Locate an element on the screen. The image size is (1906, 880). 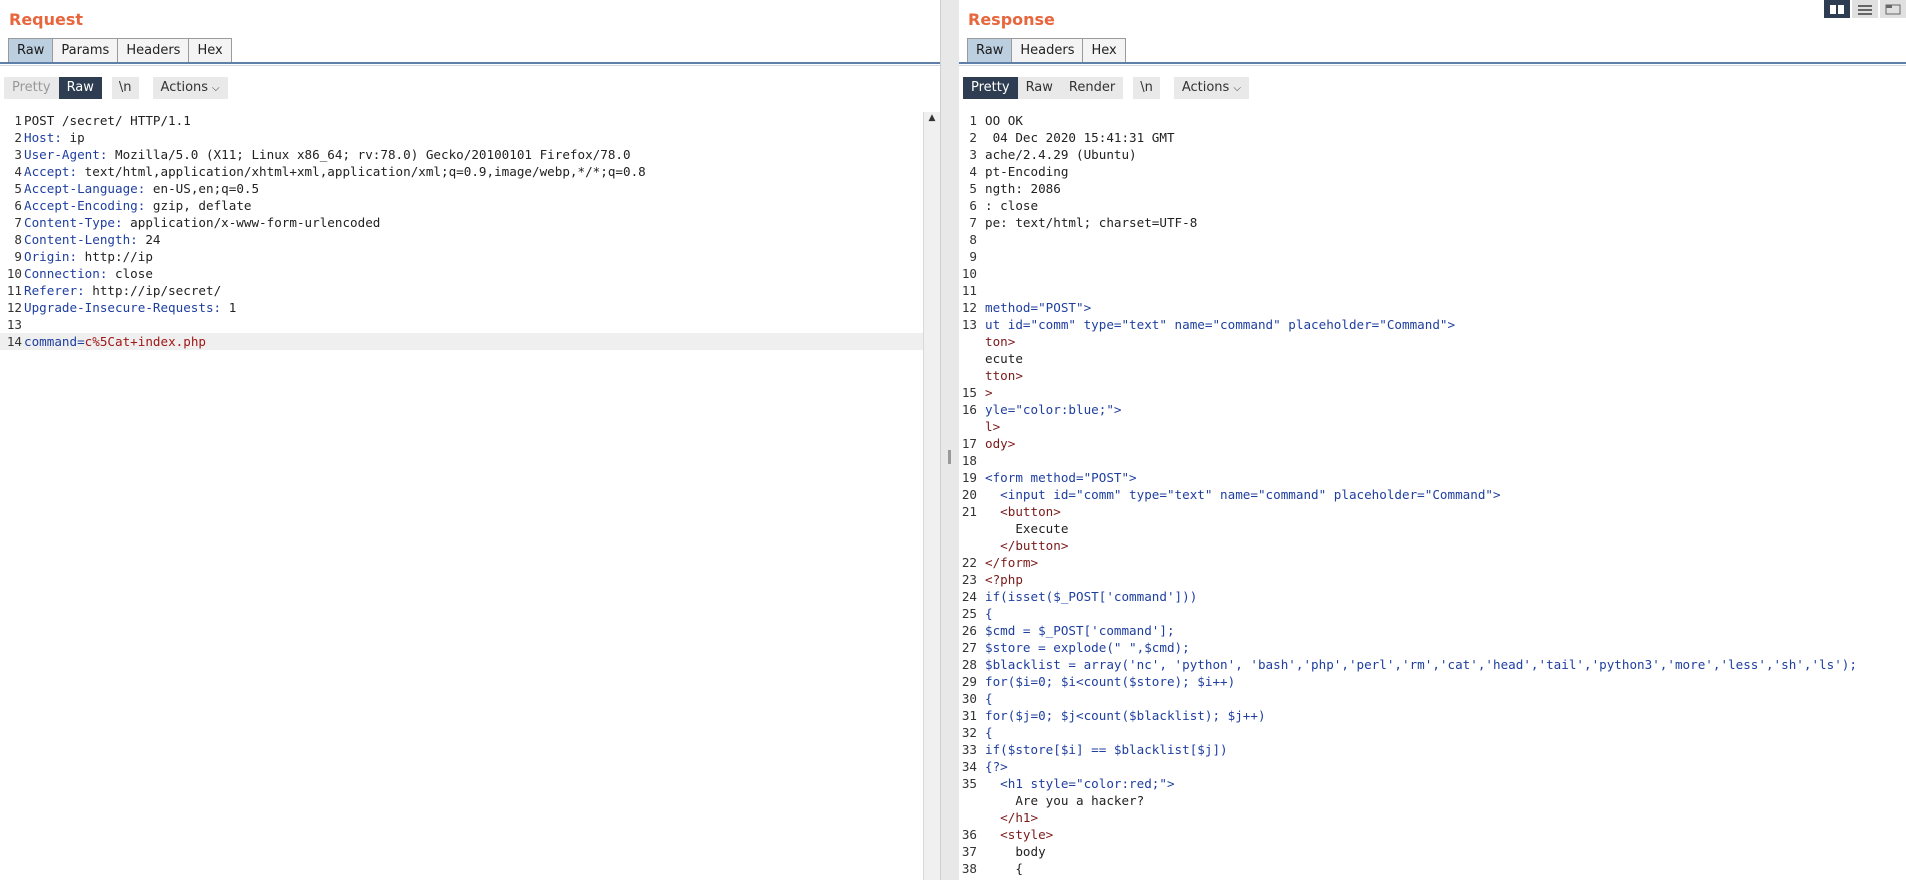
request-newline-toggle: \n is located at coordinates (125, 88).